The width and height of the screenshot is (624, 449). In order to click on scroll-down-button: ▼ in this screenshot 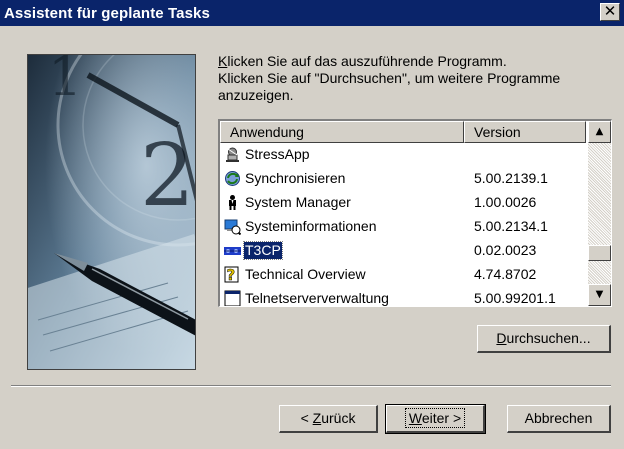, I will do `click(599, 295)`.